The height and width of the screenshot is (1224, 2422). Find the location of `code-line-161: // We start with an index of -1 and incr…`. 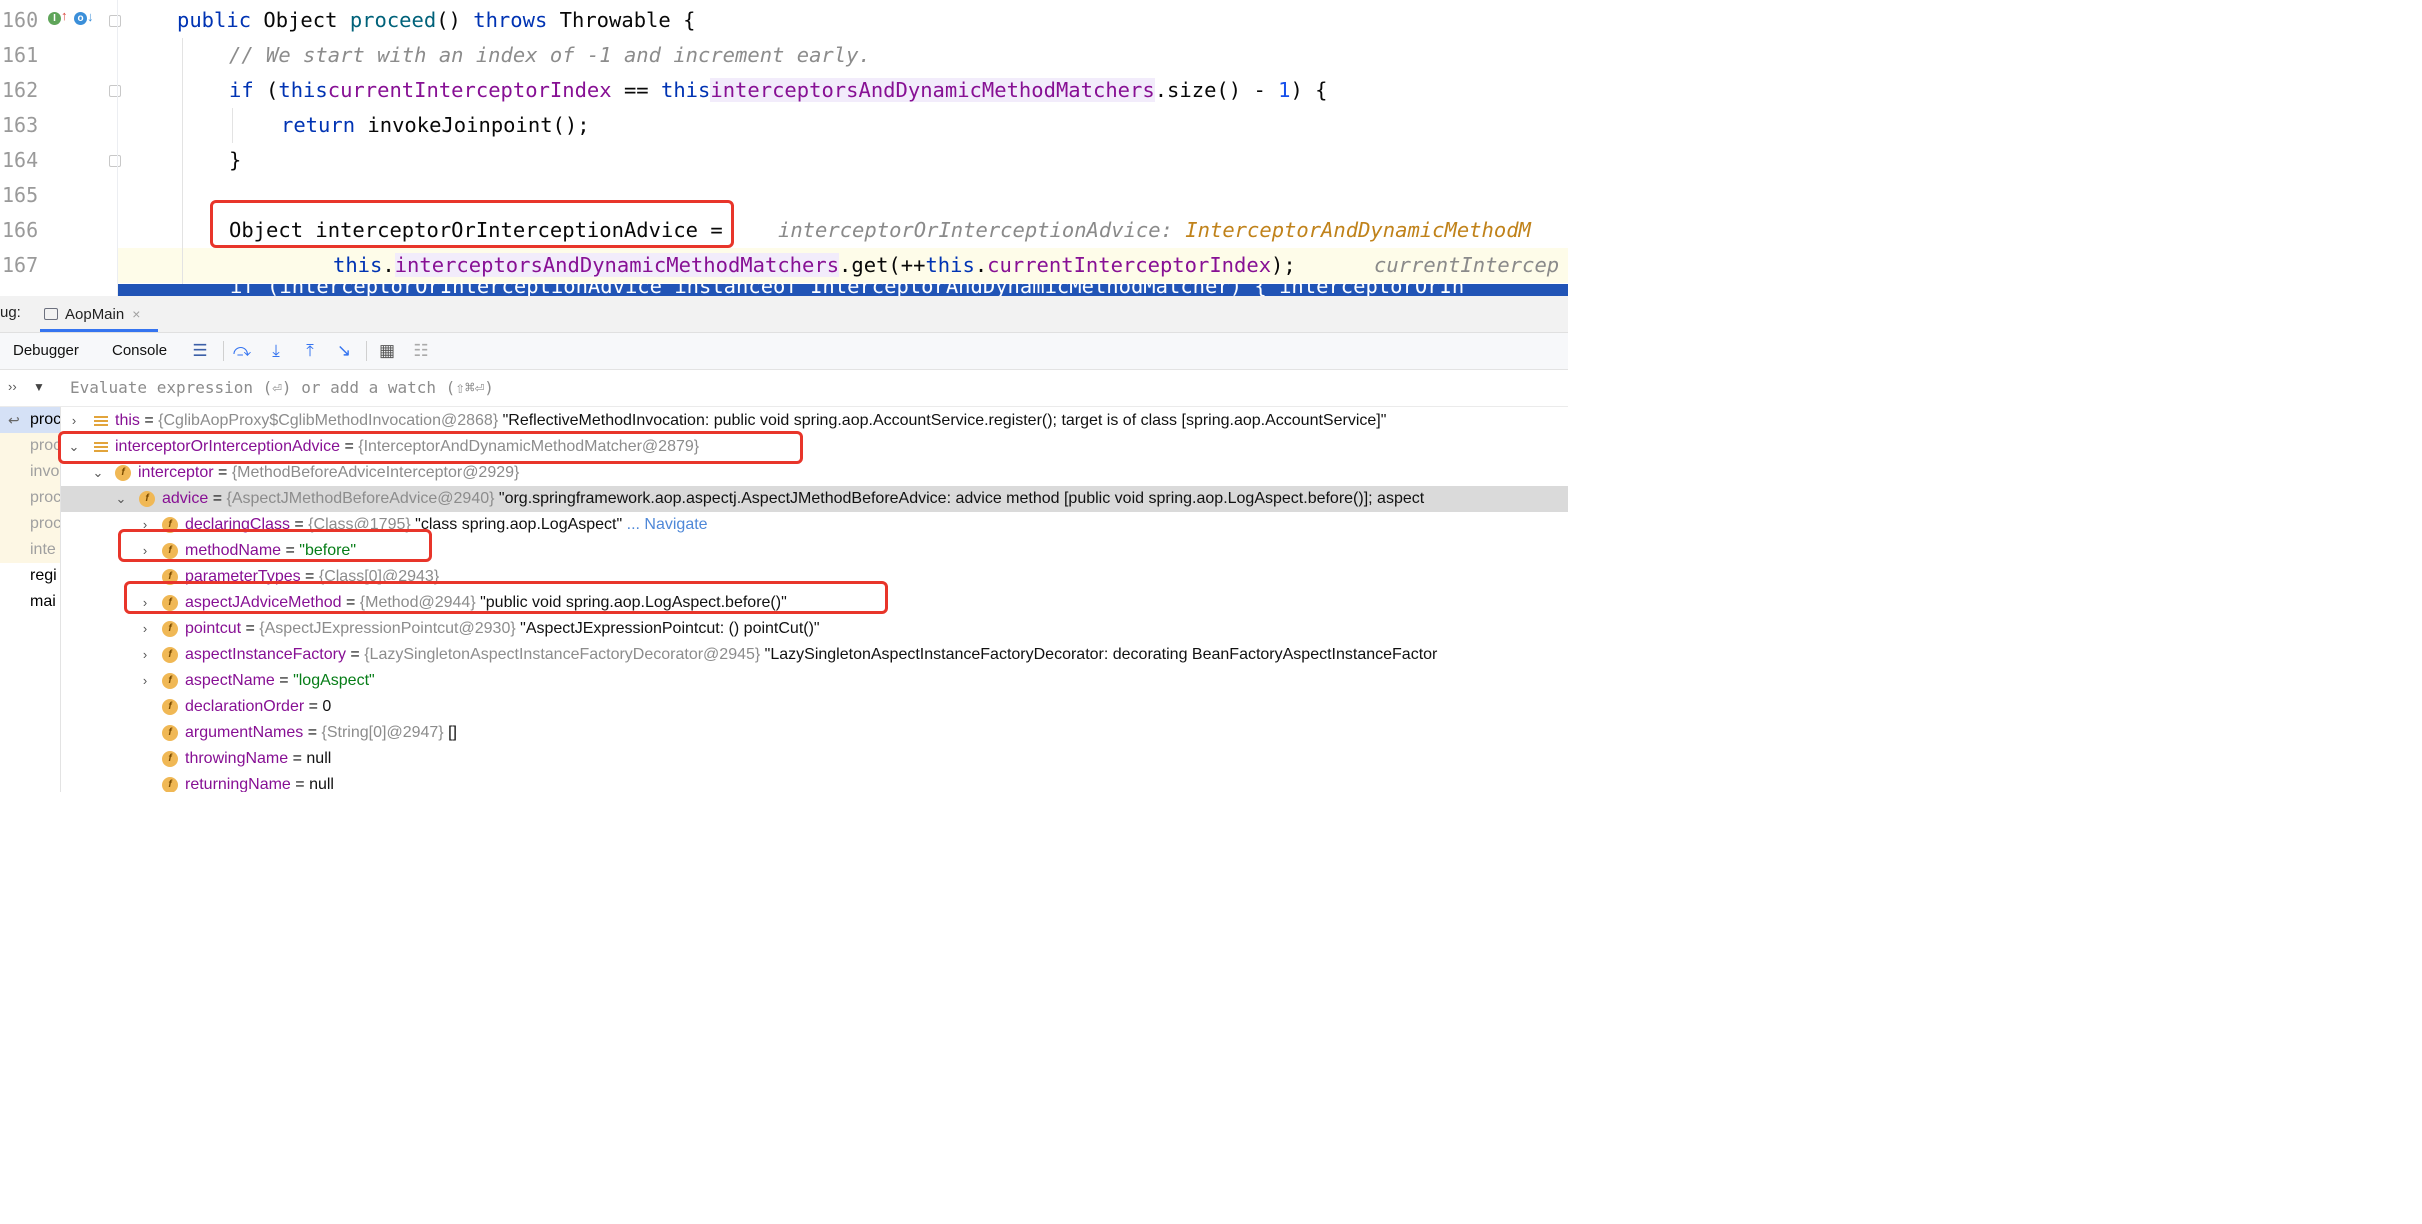

code-line-161: // We start with an index of -1 and incr… is located at coordinates (550, 55).